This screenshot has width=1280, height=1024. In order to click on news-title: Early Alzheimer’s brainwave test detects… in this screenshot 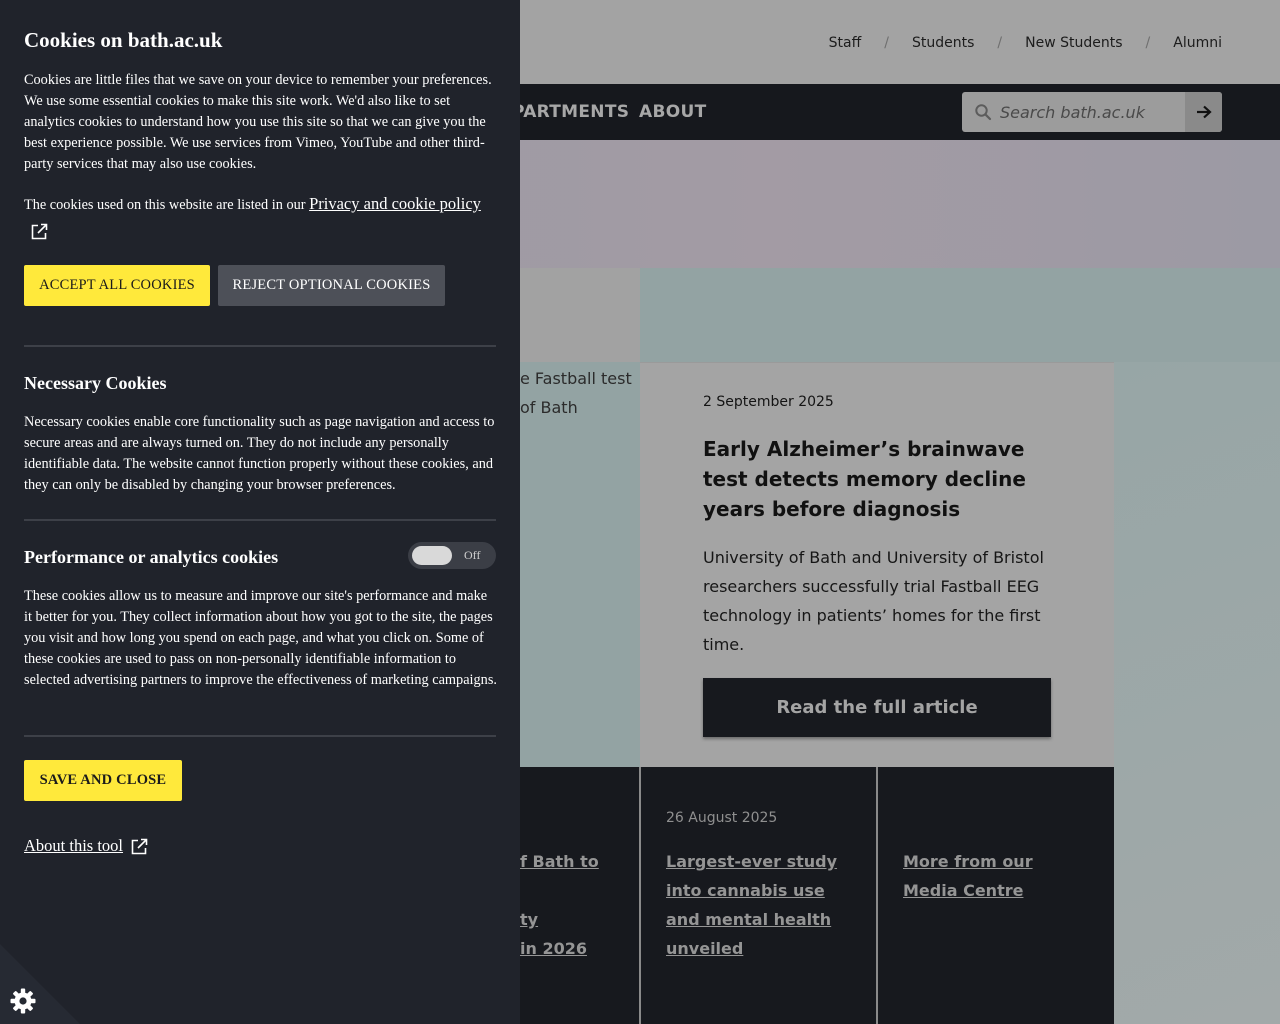, I will do `click(864, 479)`.